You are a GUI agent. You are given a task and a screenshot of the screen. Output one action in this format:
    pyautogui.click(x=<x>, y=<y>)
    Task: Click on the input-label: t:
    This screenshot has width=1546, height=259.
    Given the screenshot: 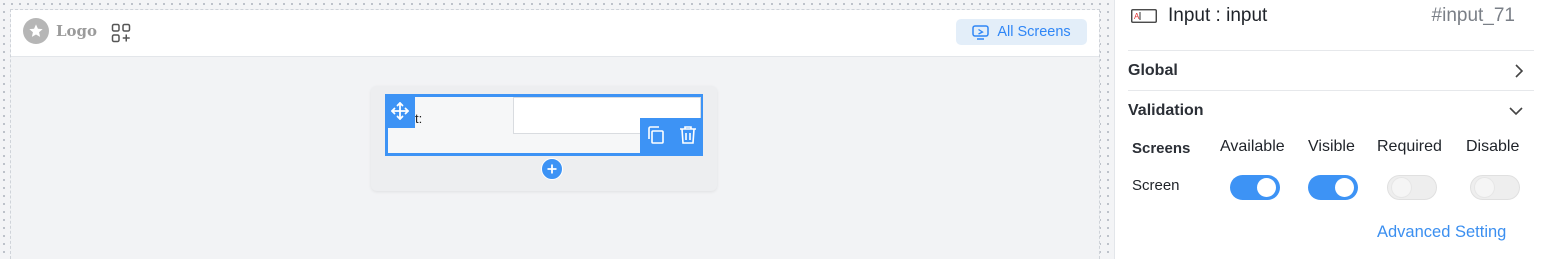 What is the action you would take?
    pyautogui.click(x=419, y=118)
    